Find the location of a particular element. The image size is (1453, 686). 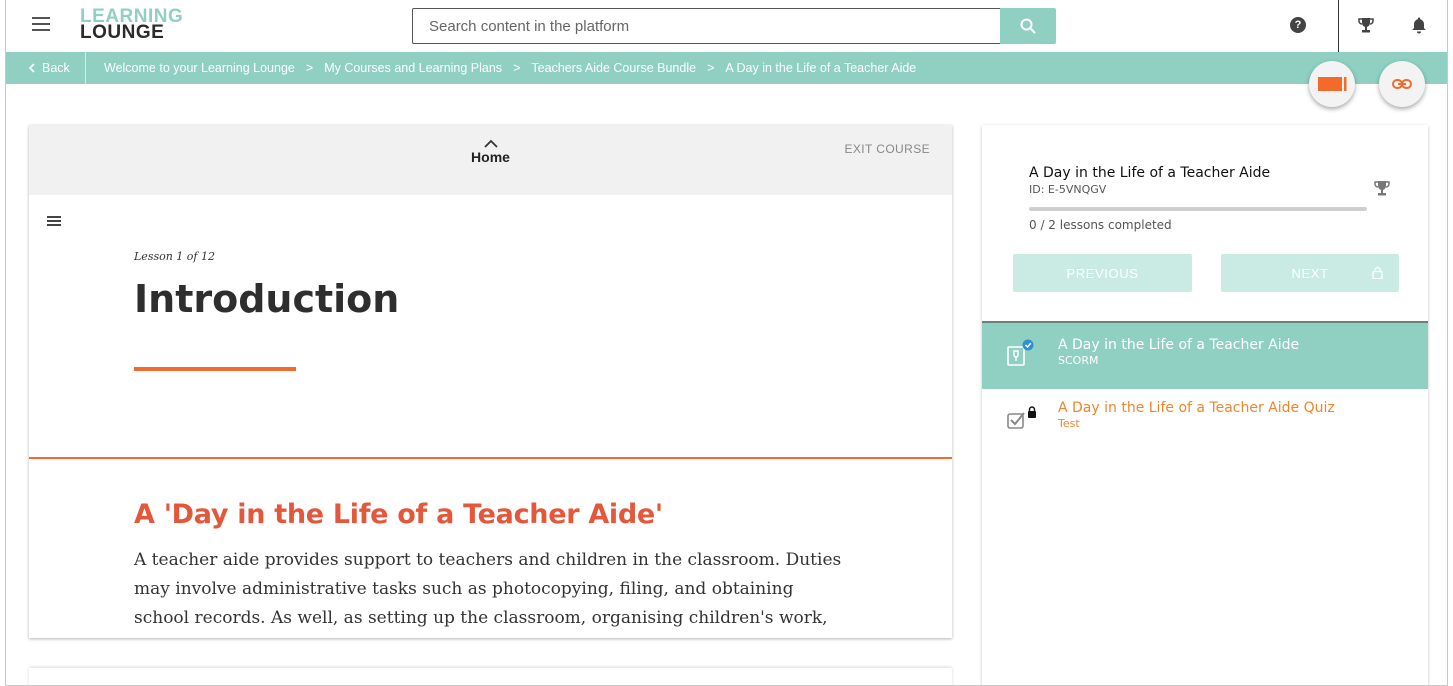

lesson-menu-icon is located at coordinates (54, 221).